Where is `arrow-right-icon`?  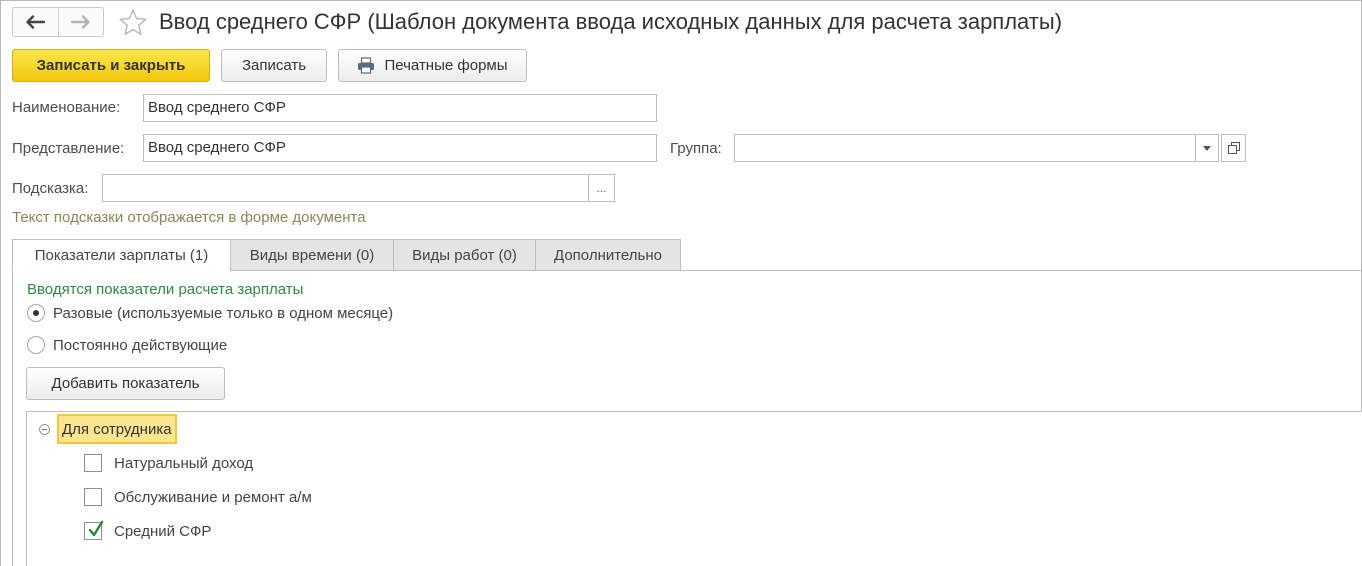
arrow-right-icon is located at coordinates (80, 22).